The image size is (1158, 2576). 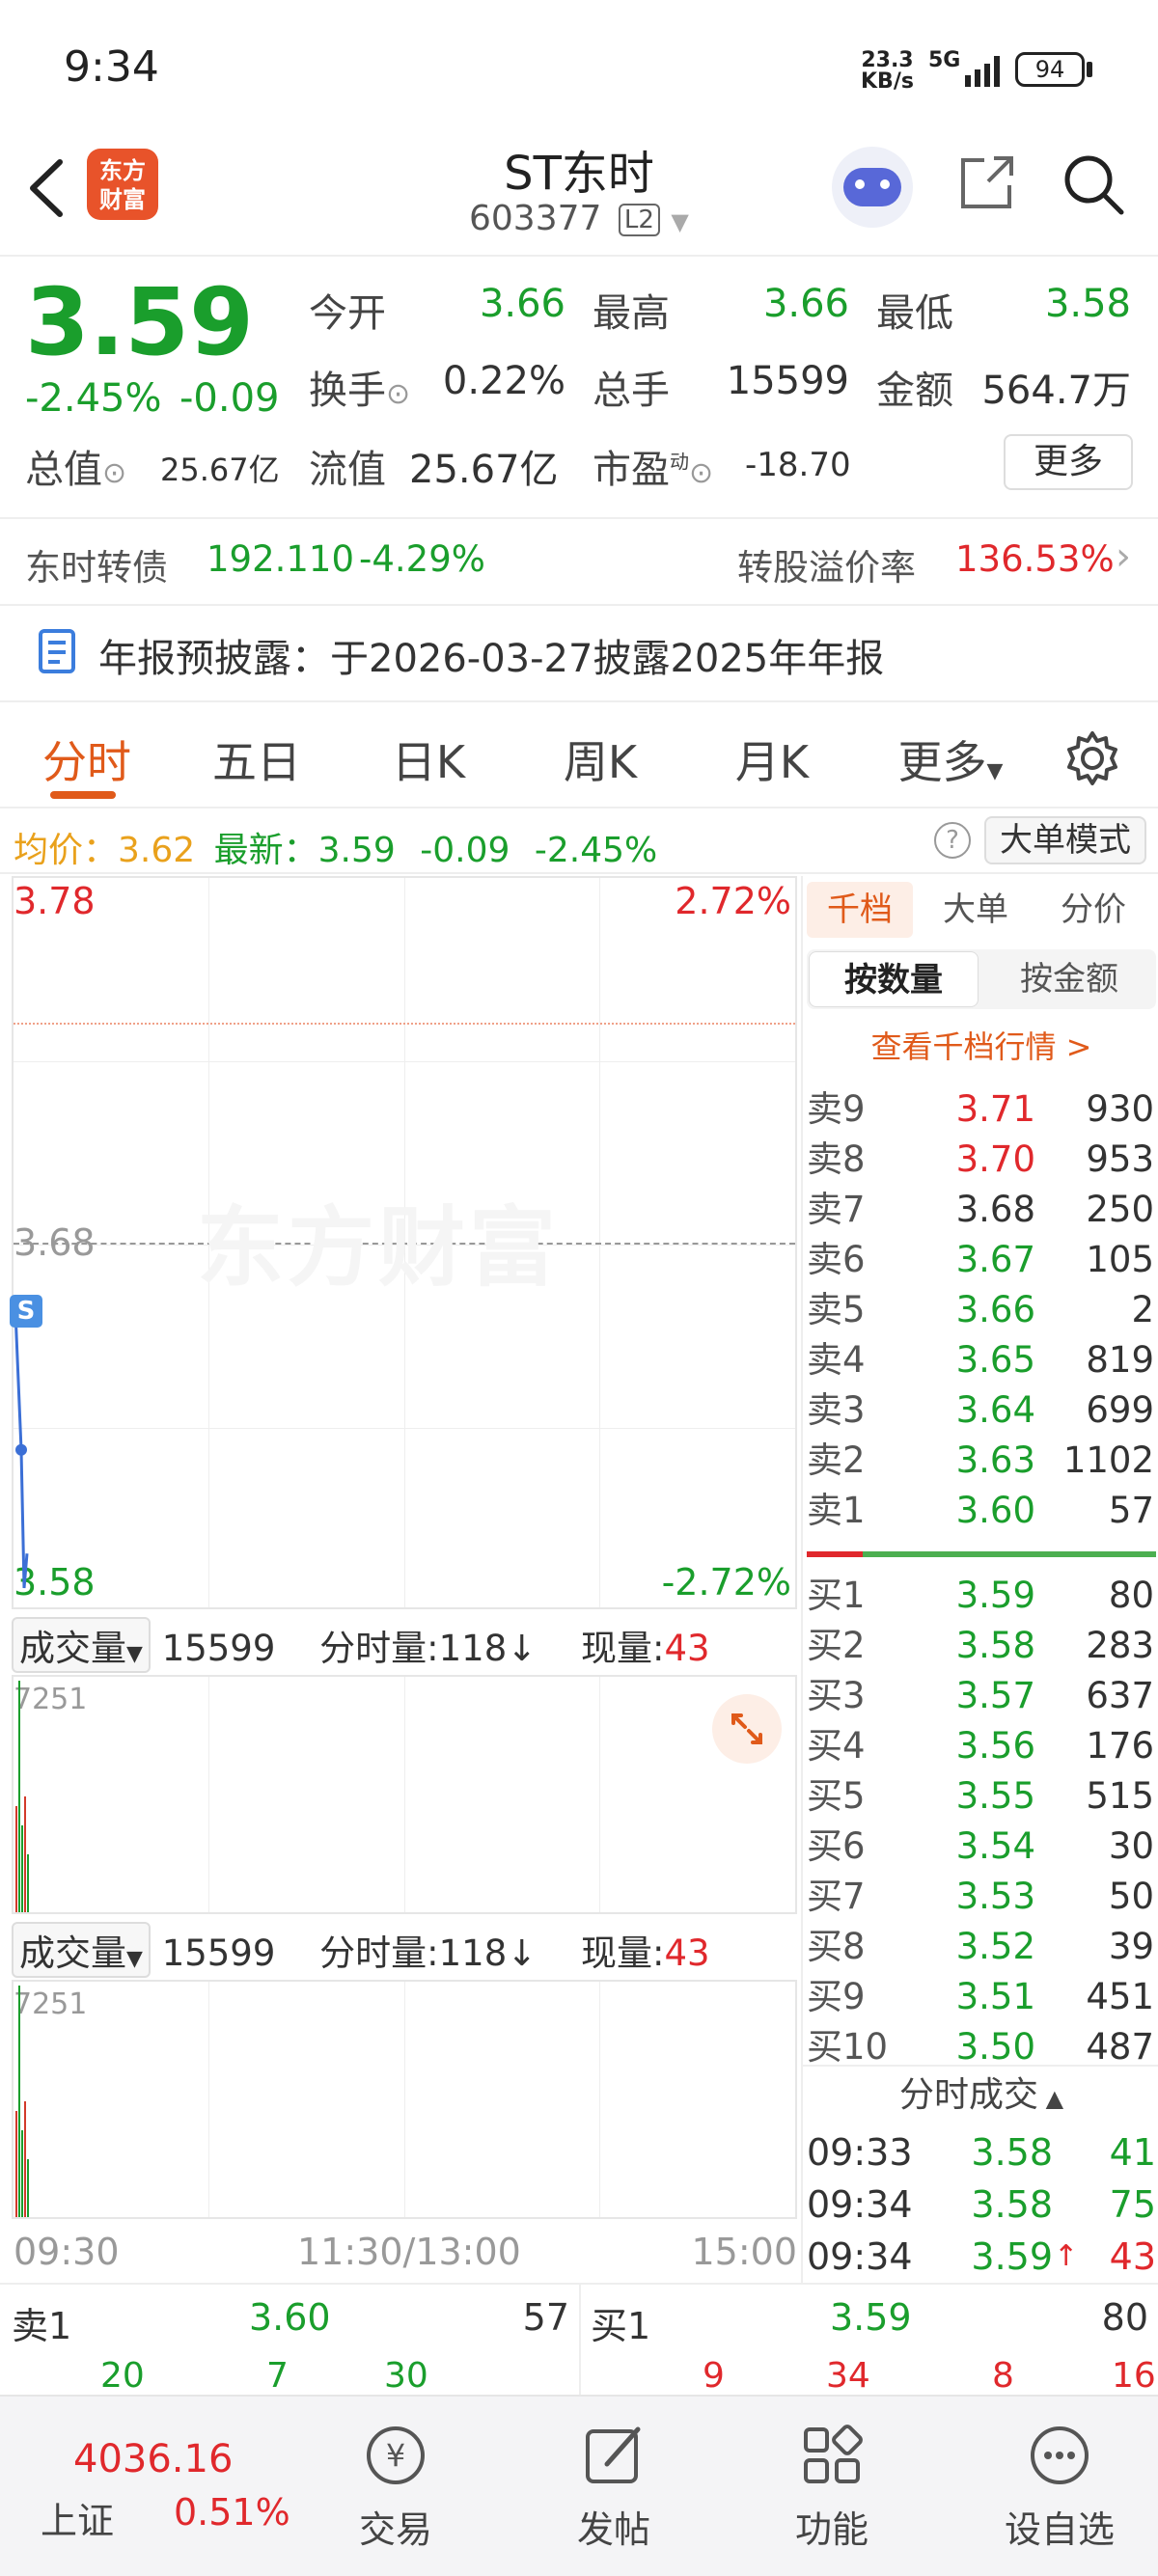 I want to click on tab-underline, so click(x=83, y=795).